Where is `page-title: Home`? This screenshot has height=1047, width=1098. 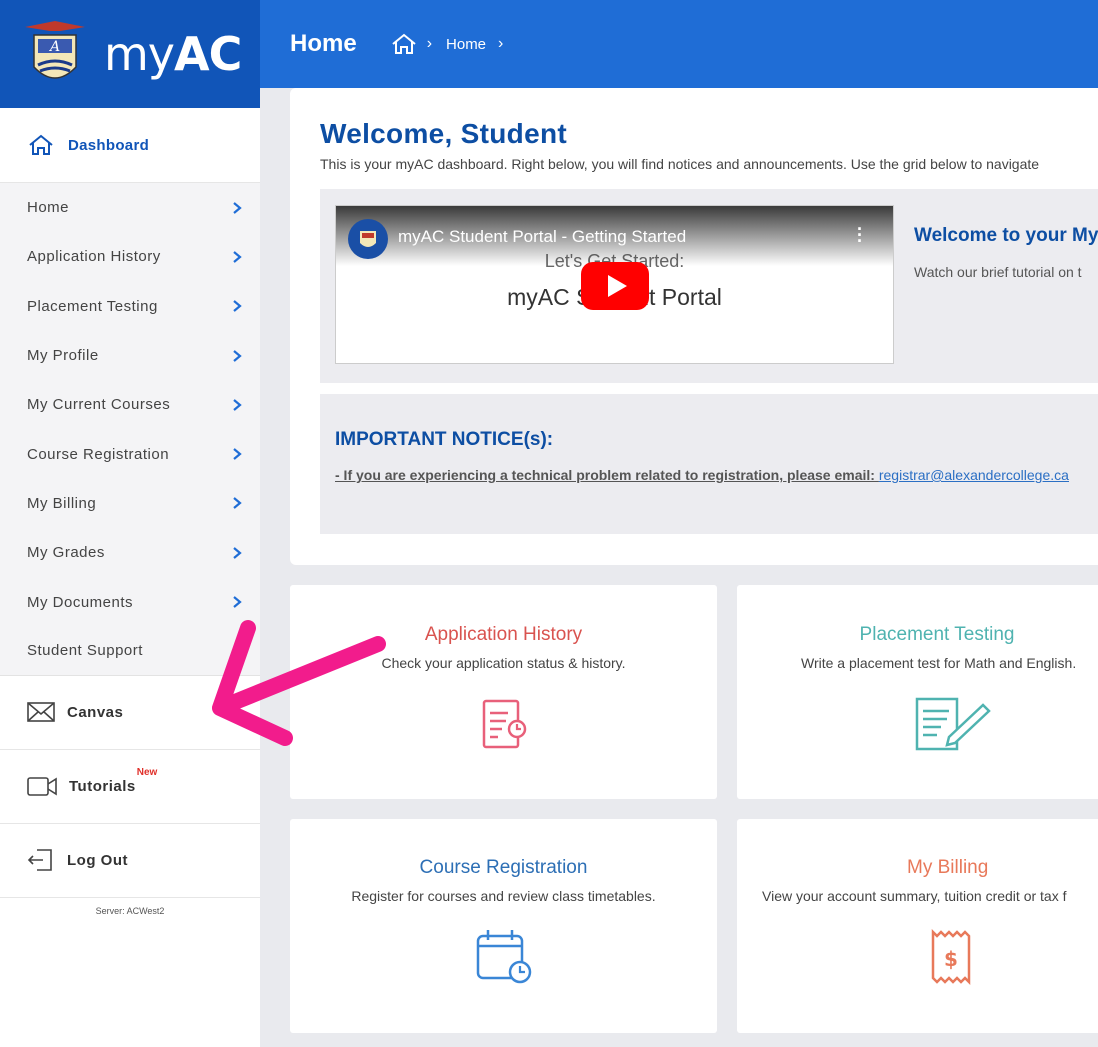 page-title: Home is located at coordinates (323, 43).